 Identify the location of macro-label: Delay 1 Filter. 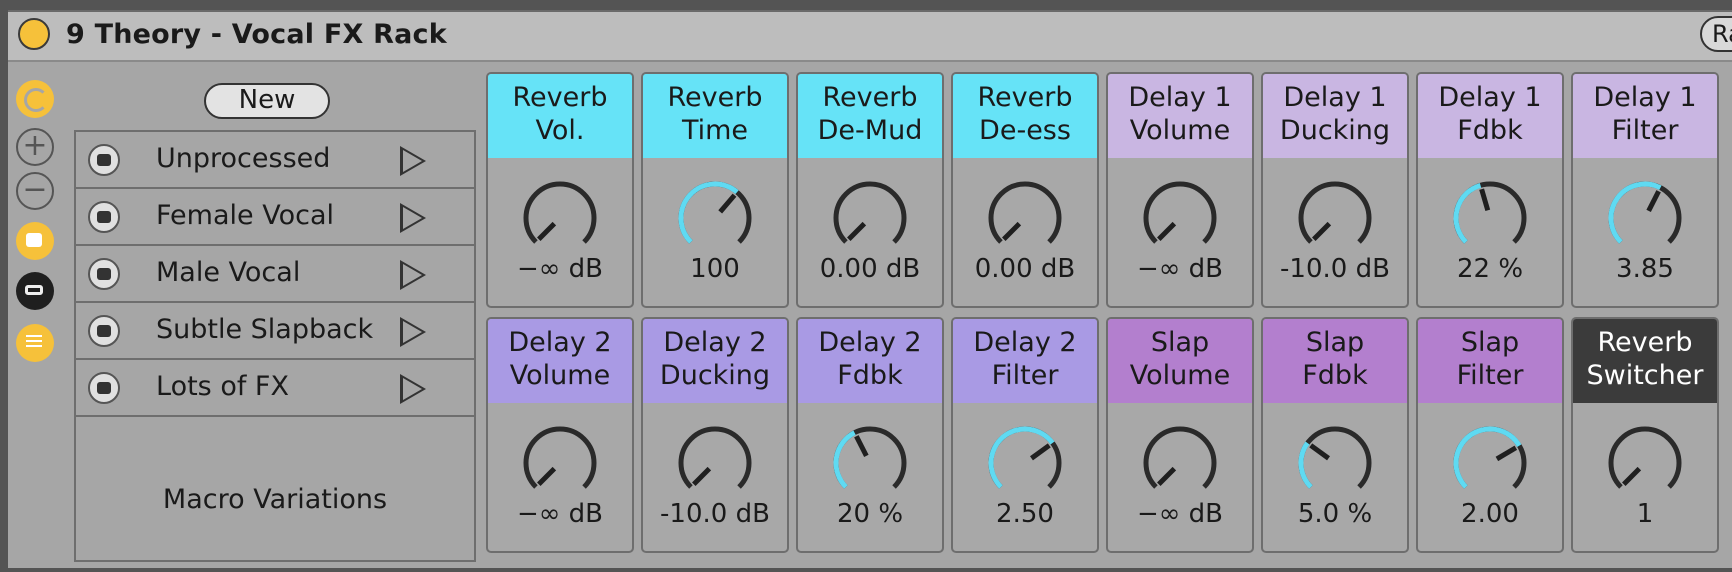
(1645, 116).